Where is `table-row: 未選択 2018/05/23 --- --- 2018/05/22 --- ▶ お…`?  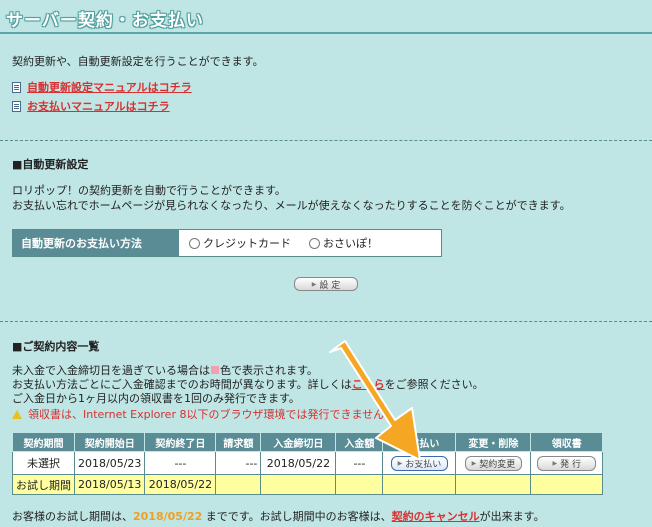 table-row: 未選択 2018/05/23 --- --- 2018/05/22 --- ▶ お… is located at coordinates (307, 463).